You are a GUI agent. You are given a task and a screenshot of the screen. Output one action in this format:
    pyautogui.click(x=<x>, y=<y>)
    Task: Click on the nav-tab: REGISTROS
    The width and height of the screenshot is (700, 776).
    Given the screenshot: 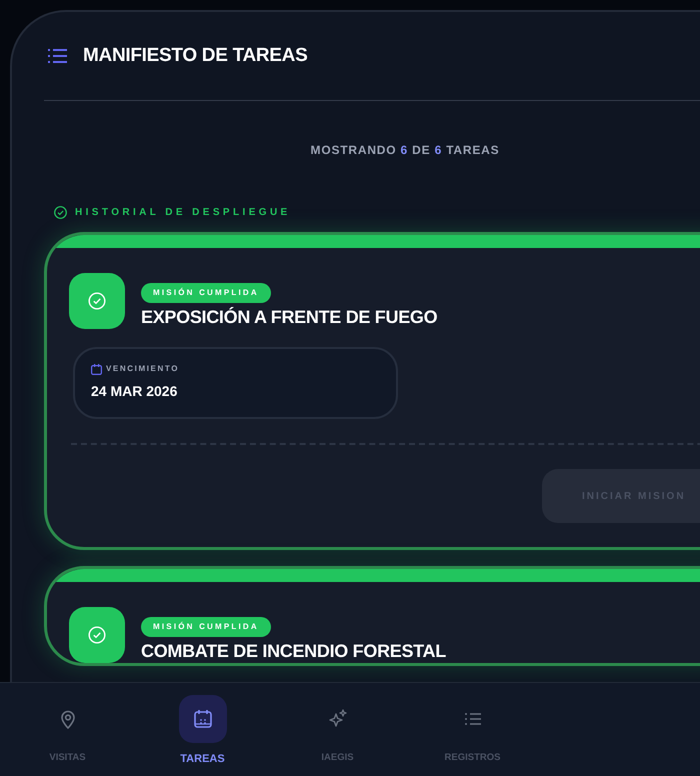 What is the action you would take?
    pyautogui.click(x=472, y=729)
    